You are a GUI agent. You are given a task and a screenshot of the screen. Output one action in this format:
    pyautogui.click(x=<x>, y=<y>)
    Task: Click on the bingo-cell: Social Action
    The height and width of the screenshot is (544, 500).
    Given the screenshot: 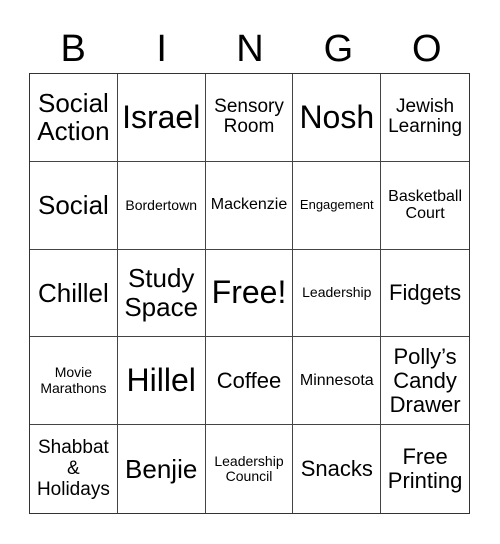 What is the action you would take?
    pyautogui.click(x=74, y=118)
    